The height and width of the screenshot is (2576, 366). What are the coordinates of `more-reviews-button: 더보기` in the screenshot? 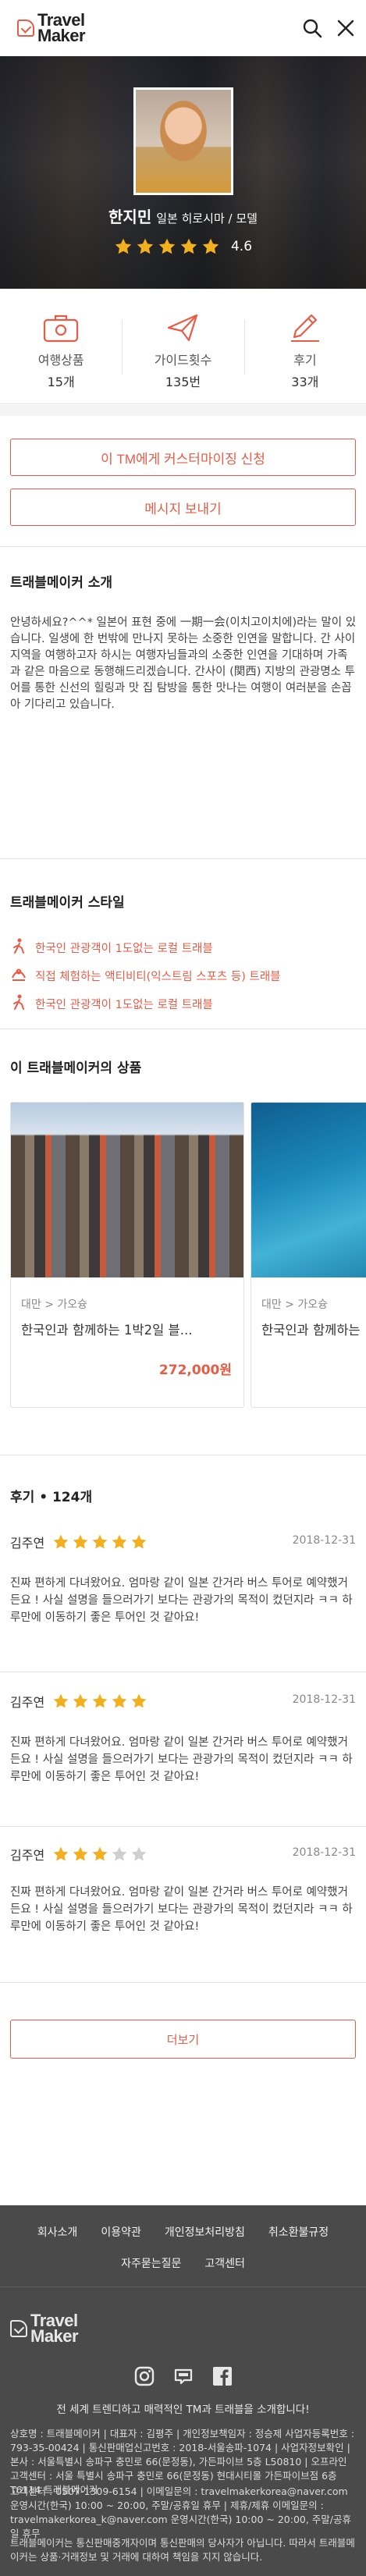 It's located at (183, 2040).